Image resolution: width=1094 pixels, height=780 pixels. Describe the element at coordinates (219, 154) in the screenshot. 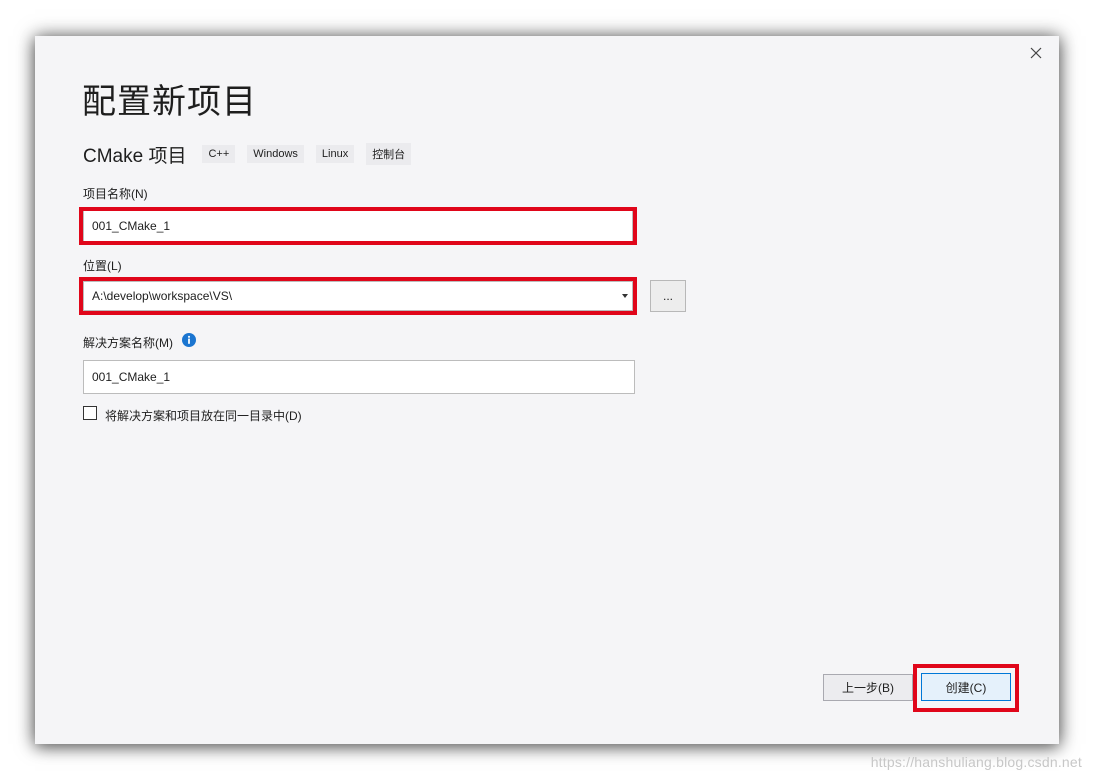

I see `tag-language: C++` at that location.